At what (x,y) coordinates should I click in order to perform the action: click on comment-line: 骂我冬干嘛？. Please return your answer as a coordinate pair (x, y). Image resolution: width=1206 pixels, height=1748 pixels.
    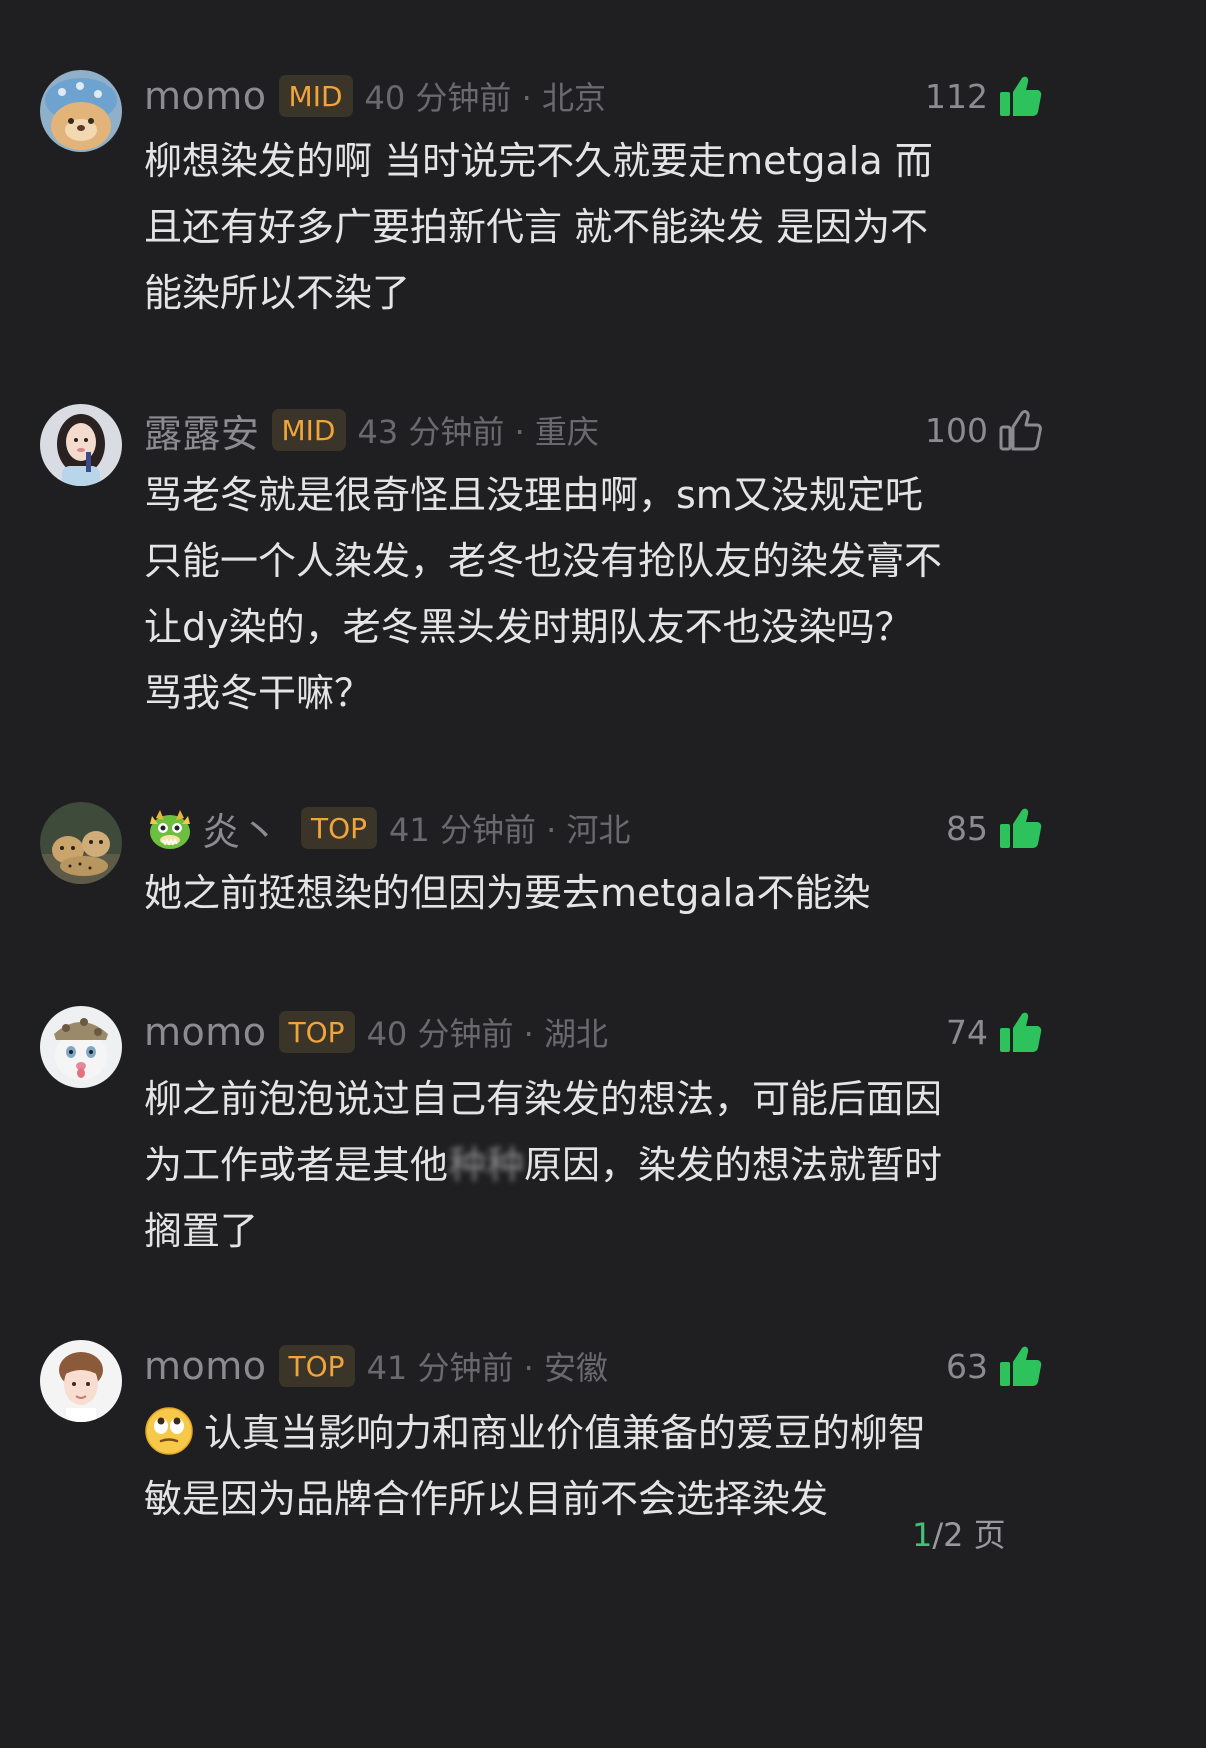
    Looking at the image, I should click on (258, 693).